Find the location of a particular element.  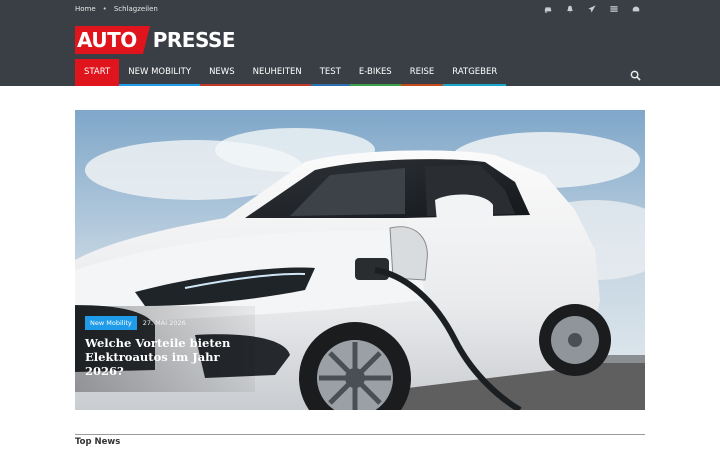

bell-icon is located at coordinates (570, 9).